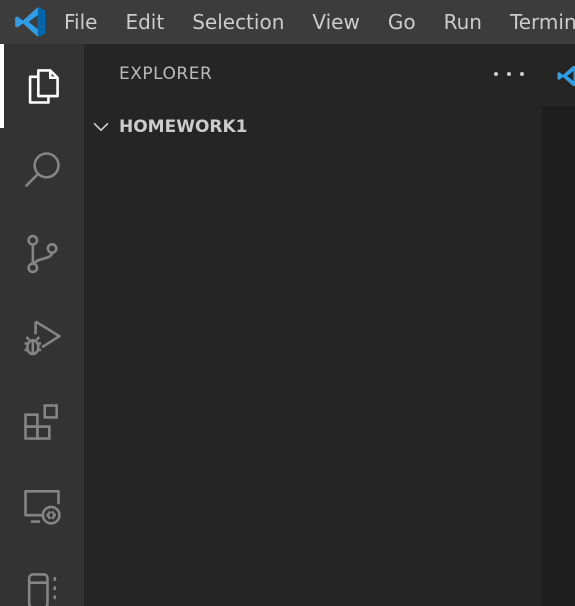  I want to click on activity-remote-explorer, so click(42, 506).